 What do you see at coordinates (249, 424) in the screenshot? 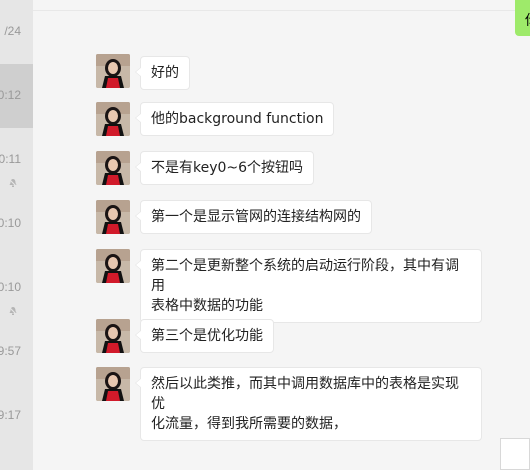
I see `message-line: 化流量，得到我所需要的数据，` at bounding box center [249, 424].